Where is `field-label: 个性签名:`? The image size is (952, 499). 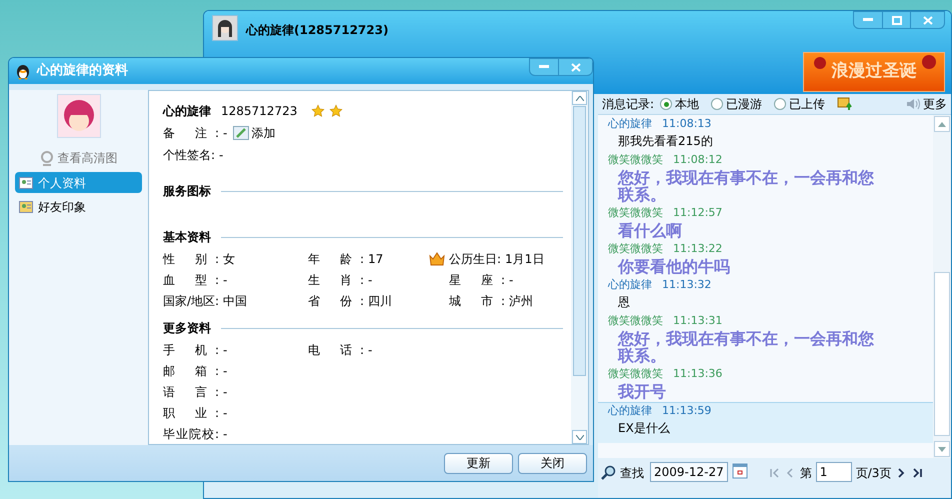 field-label: 个性签名: is located at coordinates (189, 155).